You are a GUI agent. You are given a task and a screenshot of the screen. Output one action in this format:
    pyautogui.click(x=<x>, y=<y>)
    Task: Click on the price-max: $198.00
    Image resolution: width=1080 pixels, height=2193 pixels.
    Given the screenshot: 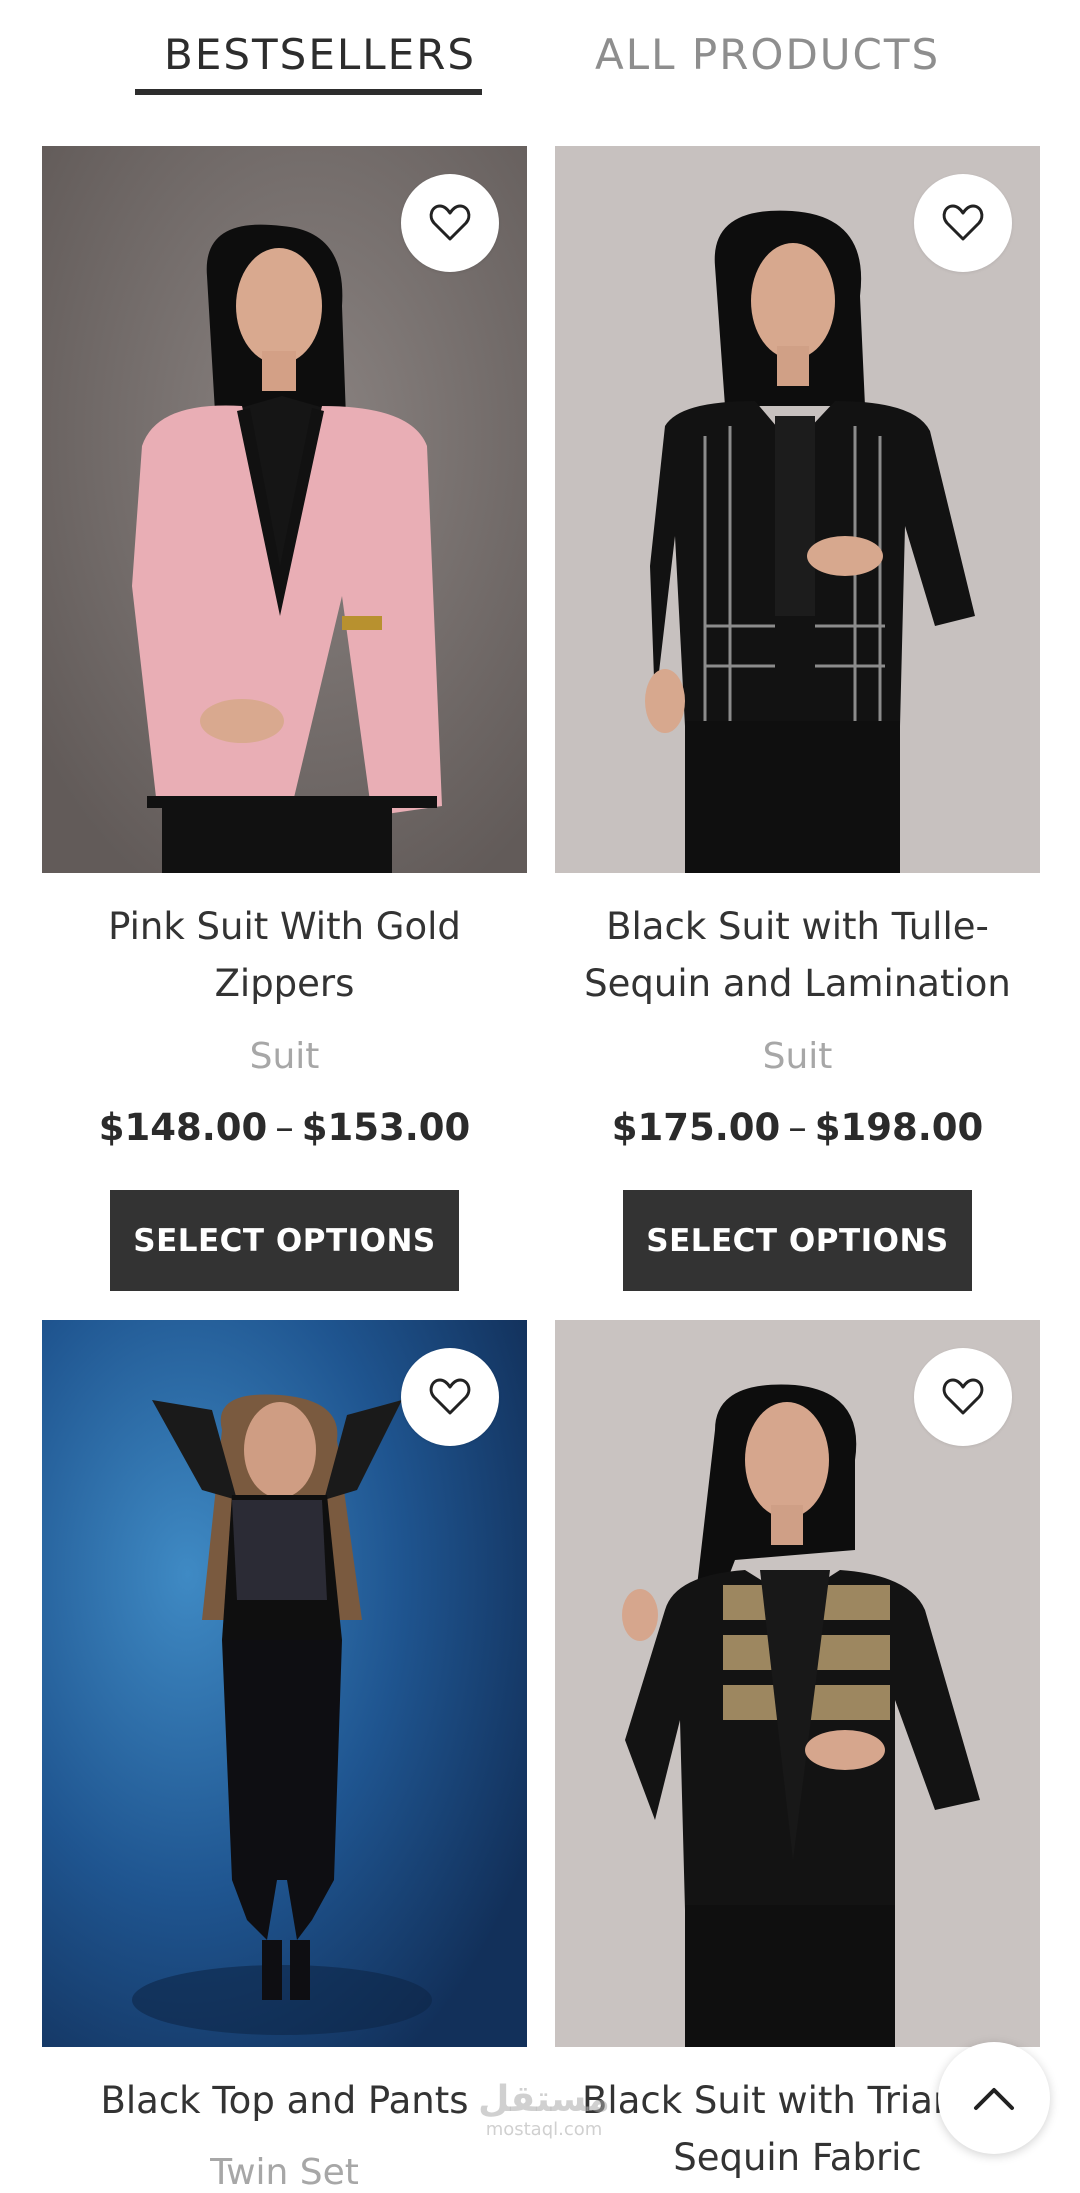 What is the action you would take?
    pyautogui.click(x=899, y=1127)
    